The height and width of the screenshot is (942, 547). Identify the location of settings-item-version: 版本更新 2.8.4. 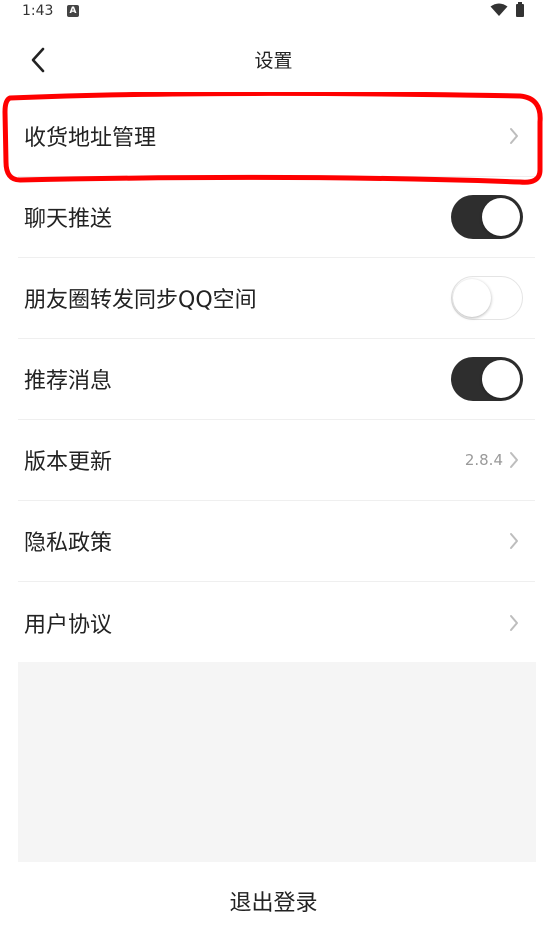
(276, 460).